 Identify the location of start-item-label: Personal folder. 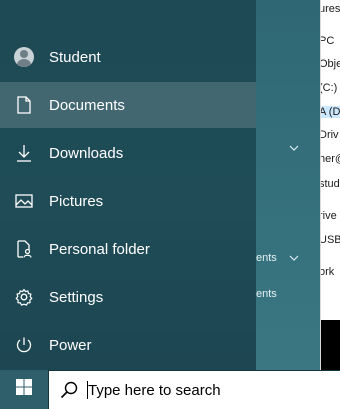
(99, 249).